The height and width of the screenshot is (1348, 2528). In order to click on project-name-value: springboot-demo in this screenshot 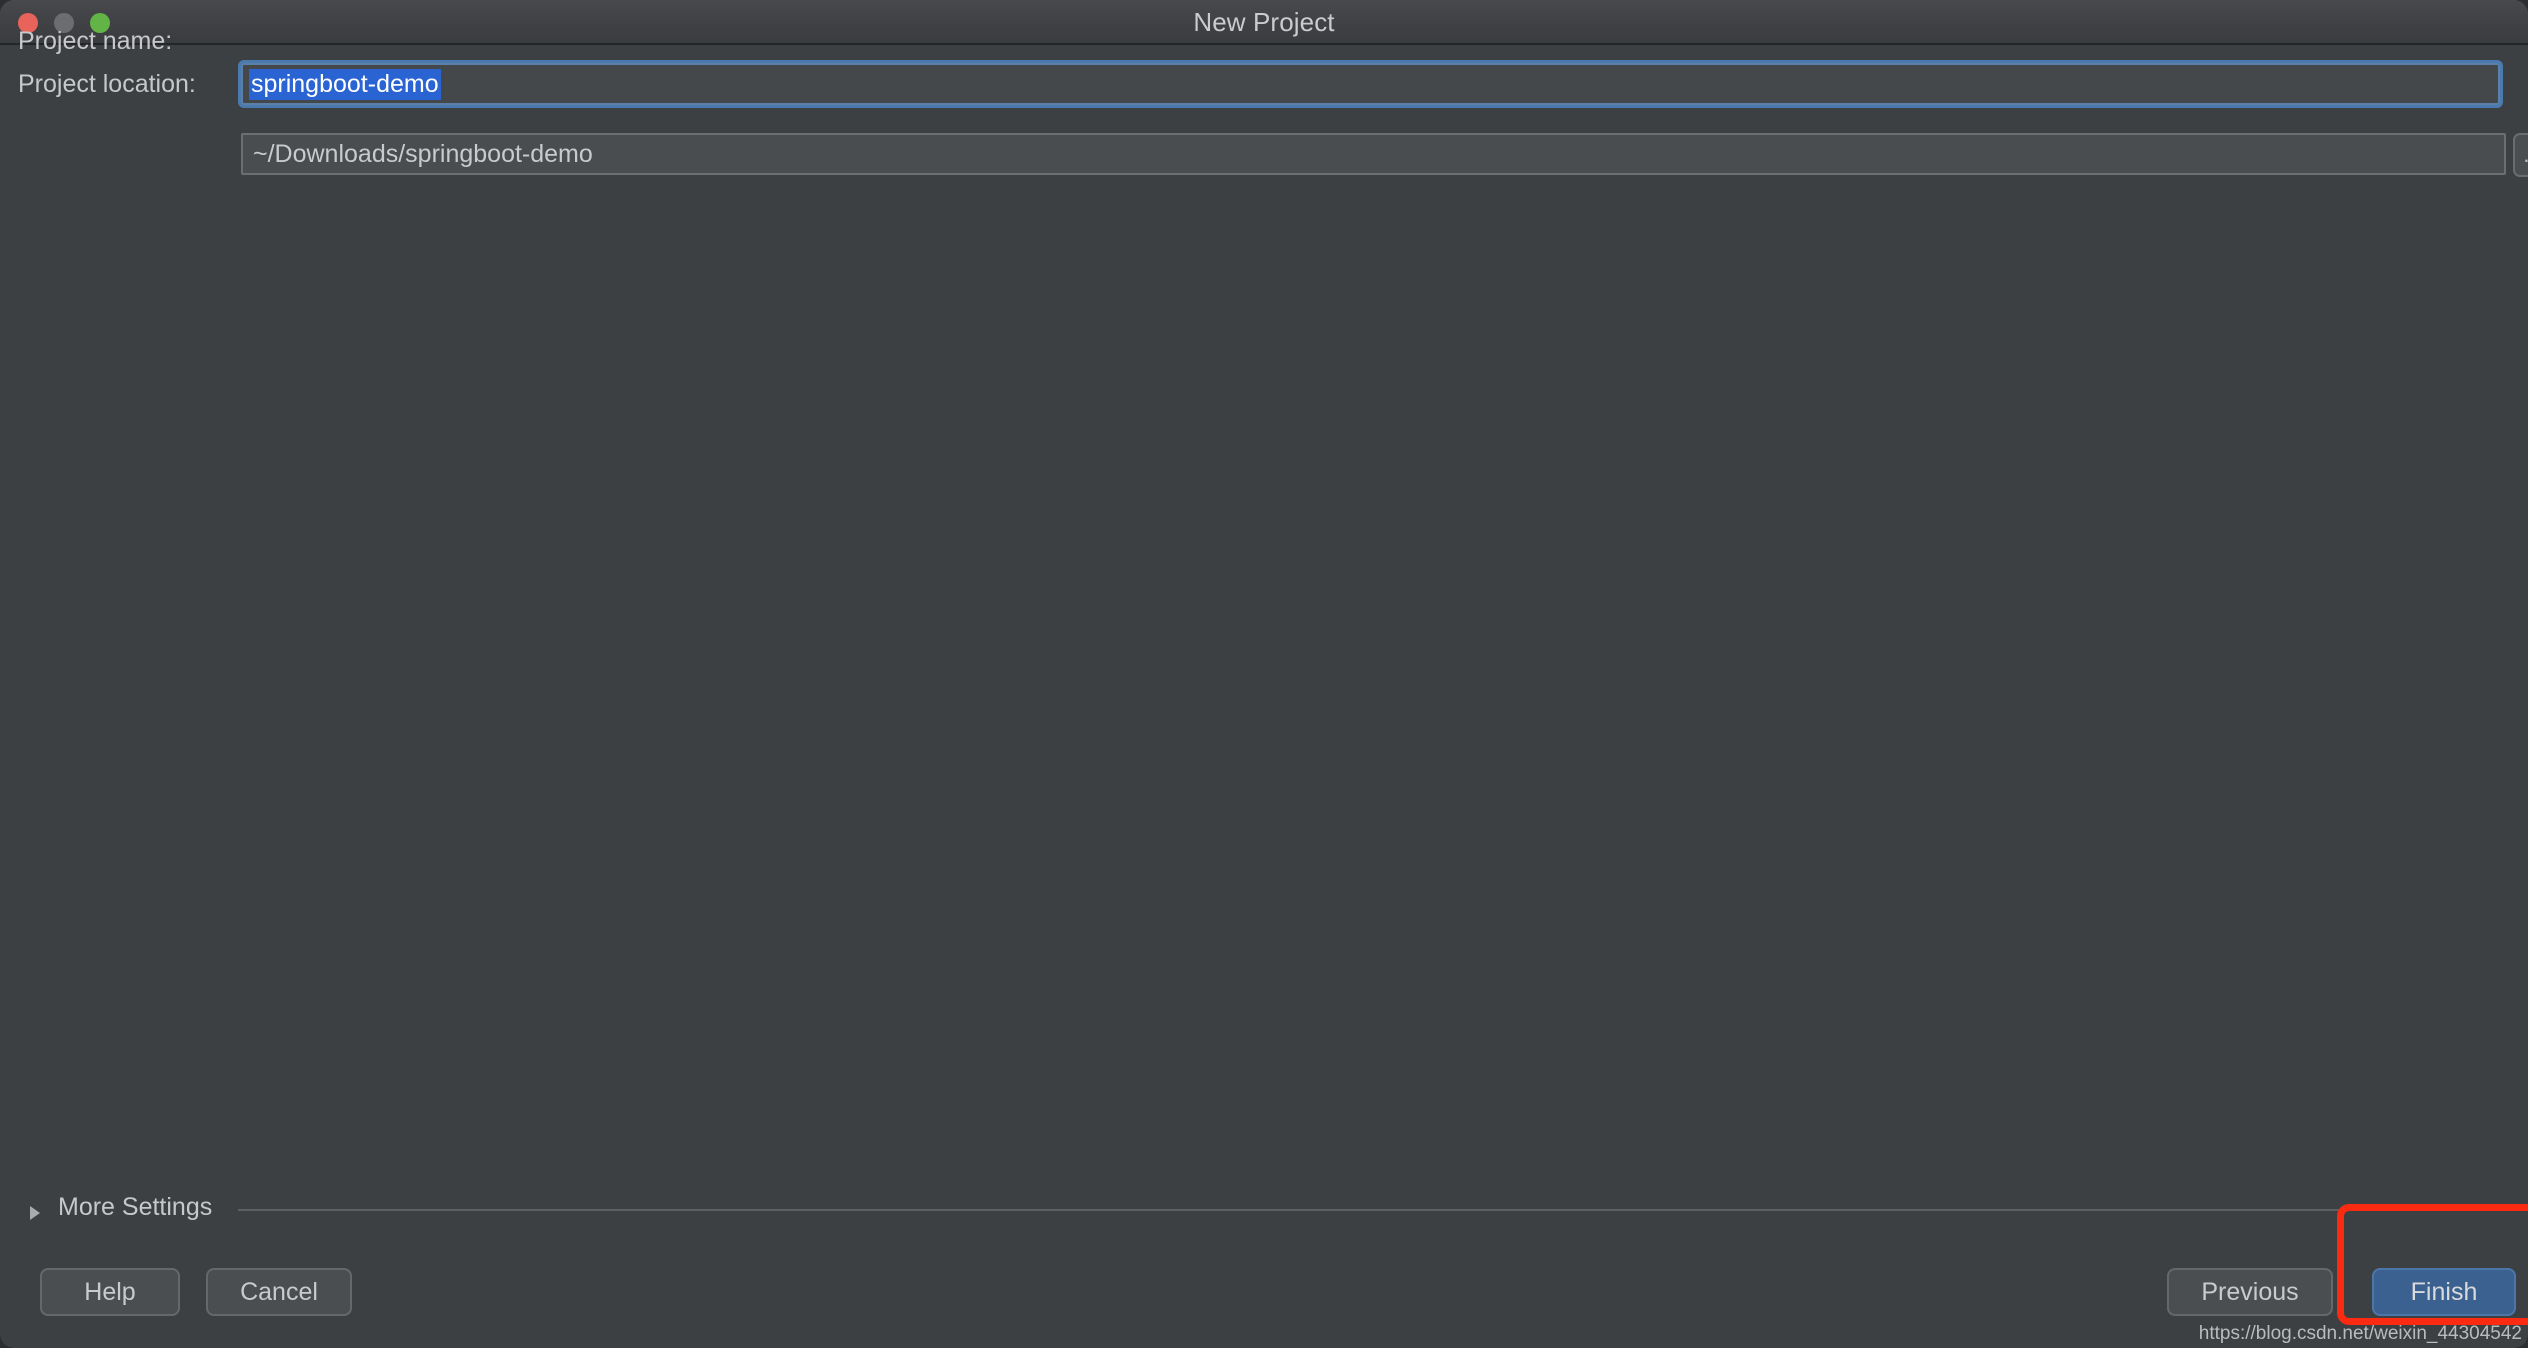, I will do `click(345, 84)`.